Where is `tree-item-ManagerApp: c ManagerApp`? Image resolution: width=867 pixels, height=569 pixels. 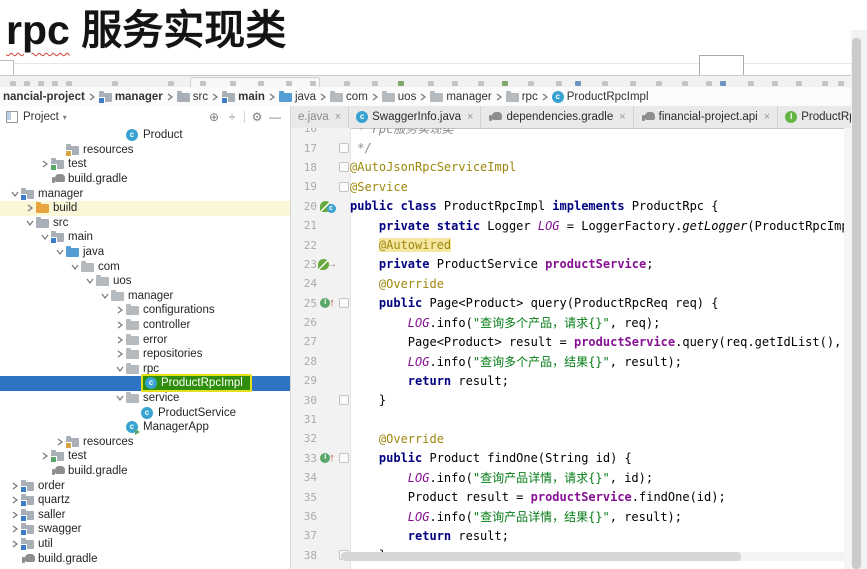
tree-item-ManagerApp: c ManagerApp is located at coordinates (145, 428).